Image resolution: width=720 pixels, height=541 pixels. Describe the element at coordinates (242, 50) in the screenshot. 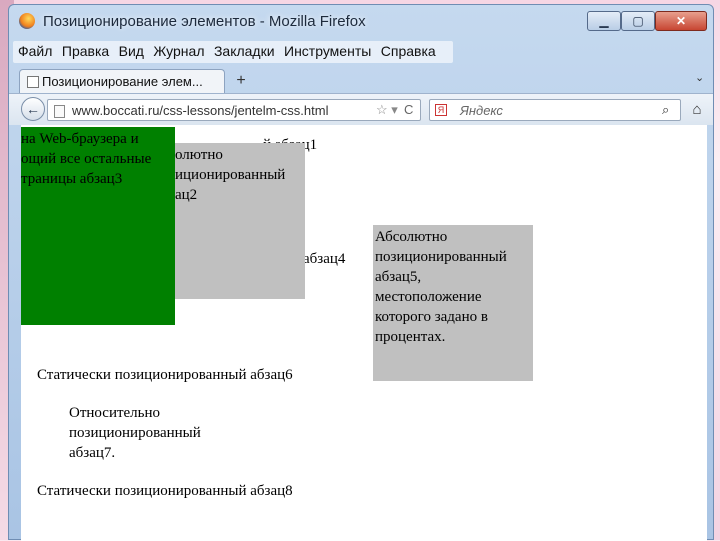

I see `menu-bookmarks: Закладки` at that location.